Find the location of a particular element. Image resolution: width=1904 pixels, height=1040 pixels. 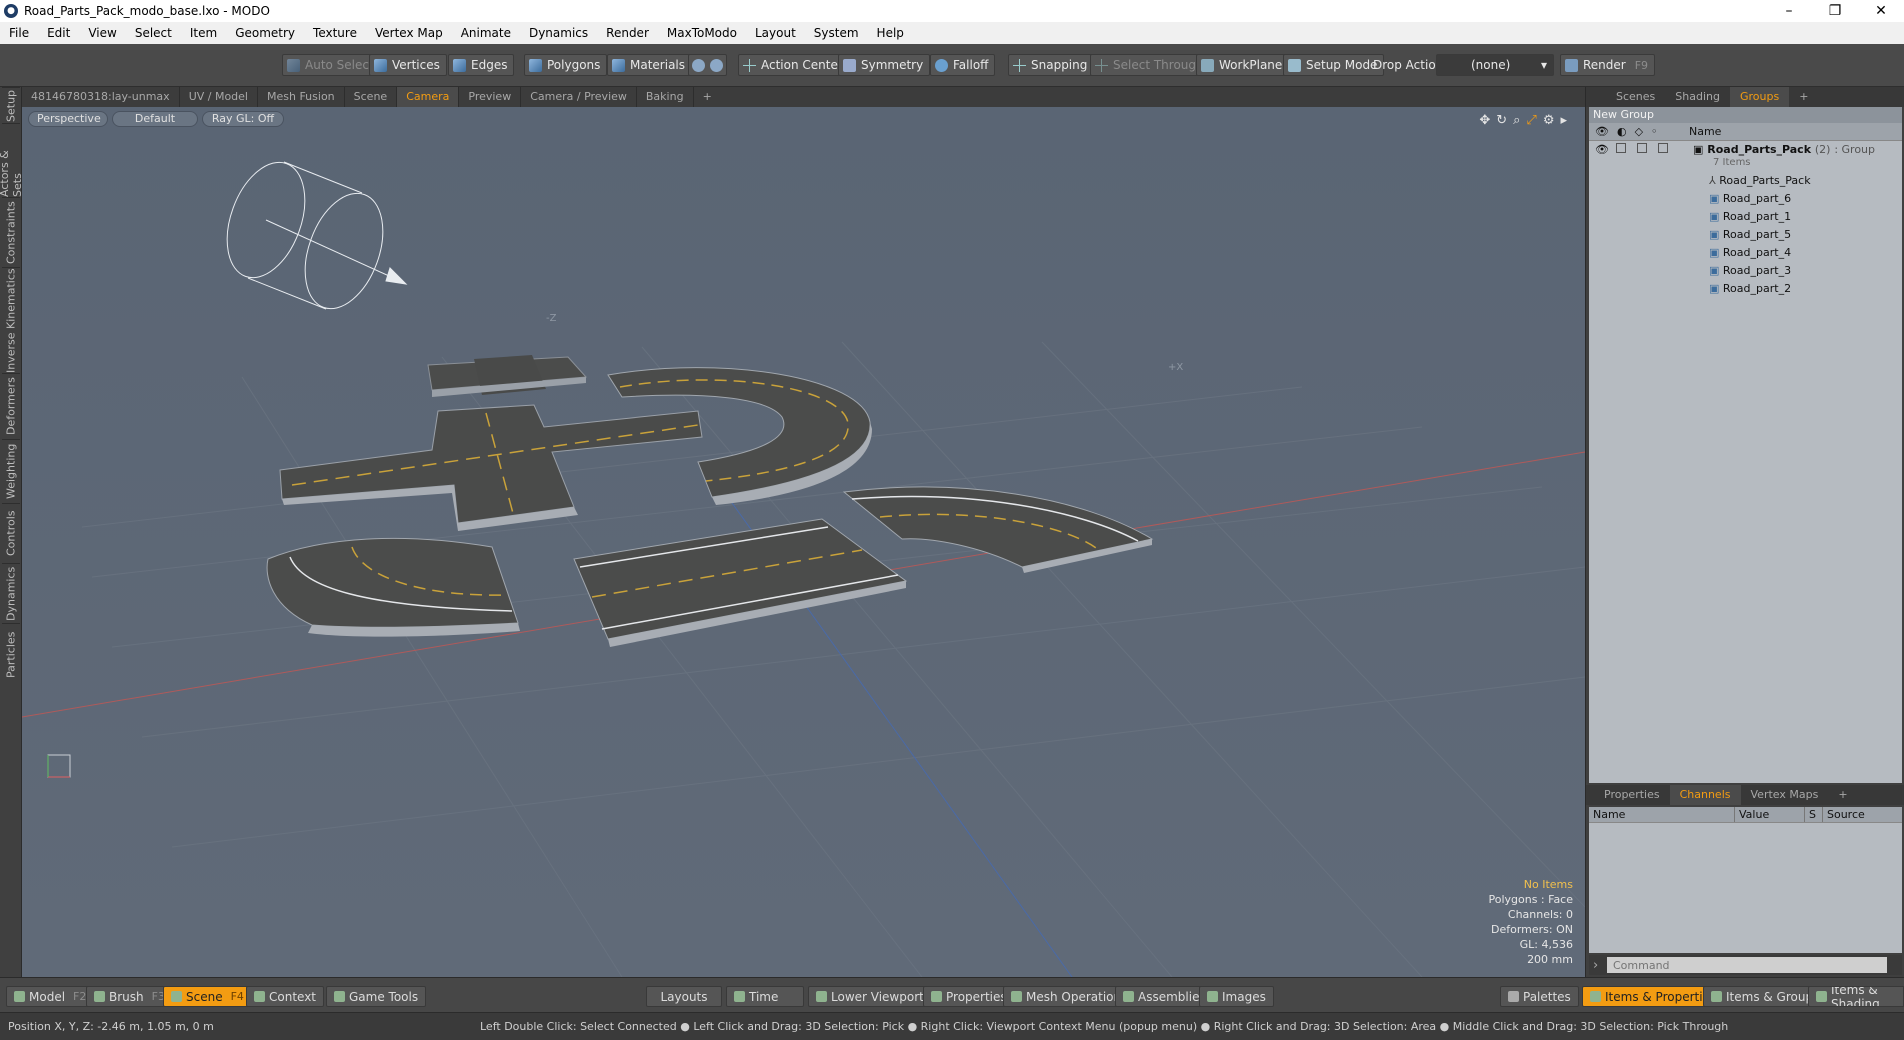

tab-actors-sets: Actors & Sets is located at coordinates (12, 160).